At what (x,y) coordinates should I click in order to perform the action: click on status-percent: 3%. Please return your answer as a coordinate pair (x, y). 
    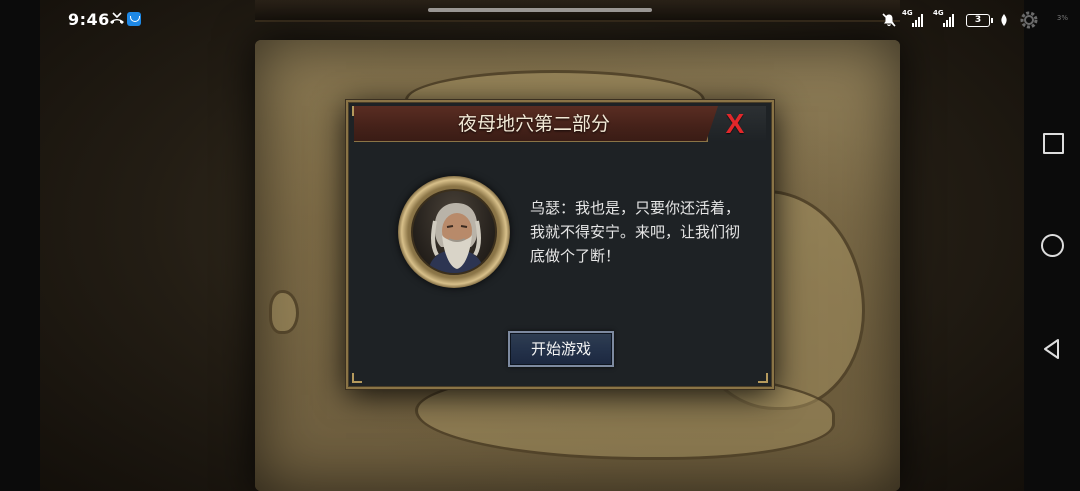
    Looking at the image, I should click on (1062, 18).